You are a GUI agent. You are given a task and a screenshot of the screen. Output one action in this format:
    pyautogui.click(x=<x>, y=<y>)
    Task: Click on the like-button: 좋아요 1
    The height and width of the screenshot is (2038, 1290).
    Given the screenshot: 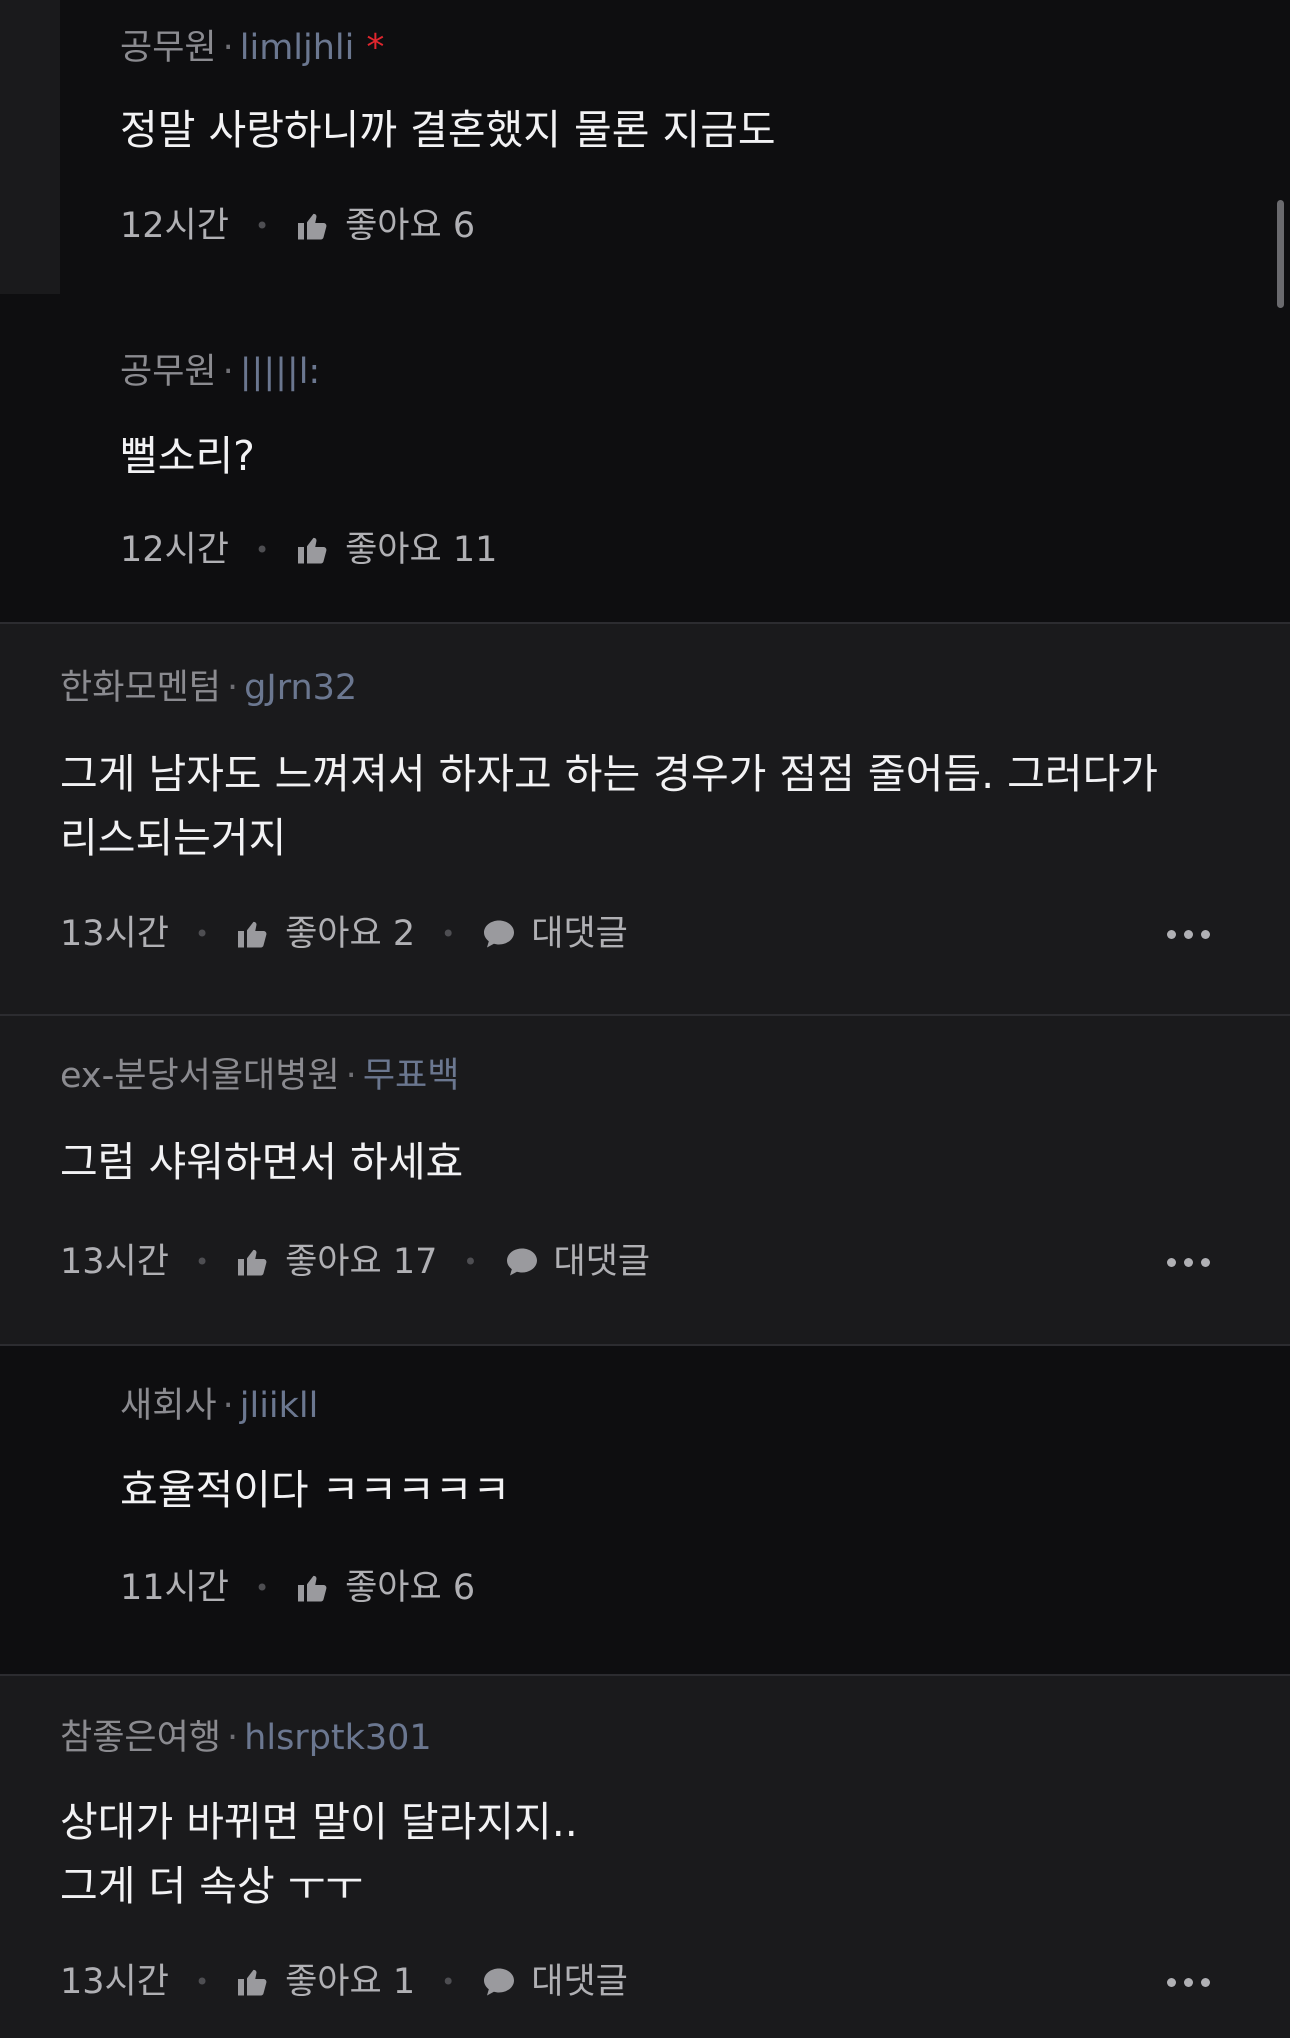 What is the action you would take?
    pyautogui.click(x=325, y=1982)
    